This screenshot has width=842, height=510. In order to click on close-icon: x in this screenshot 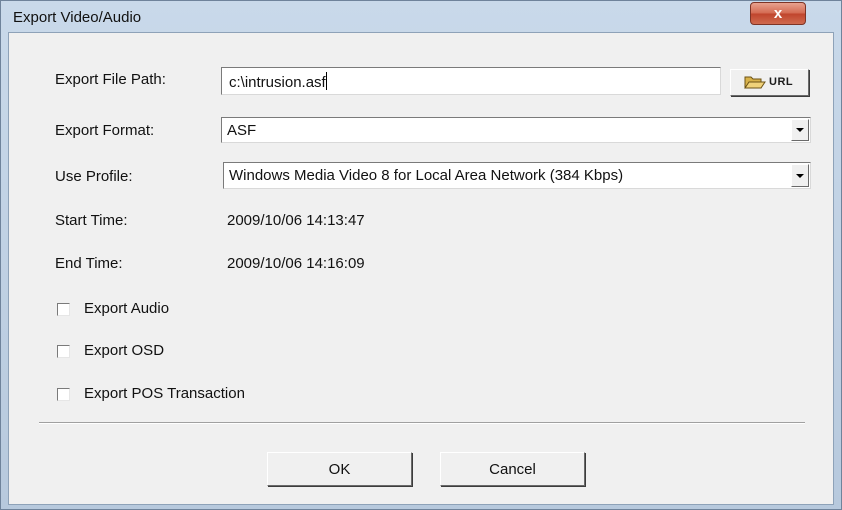, I will do `click(778, 13)`.